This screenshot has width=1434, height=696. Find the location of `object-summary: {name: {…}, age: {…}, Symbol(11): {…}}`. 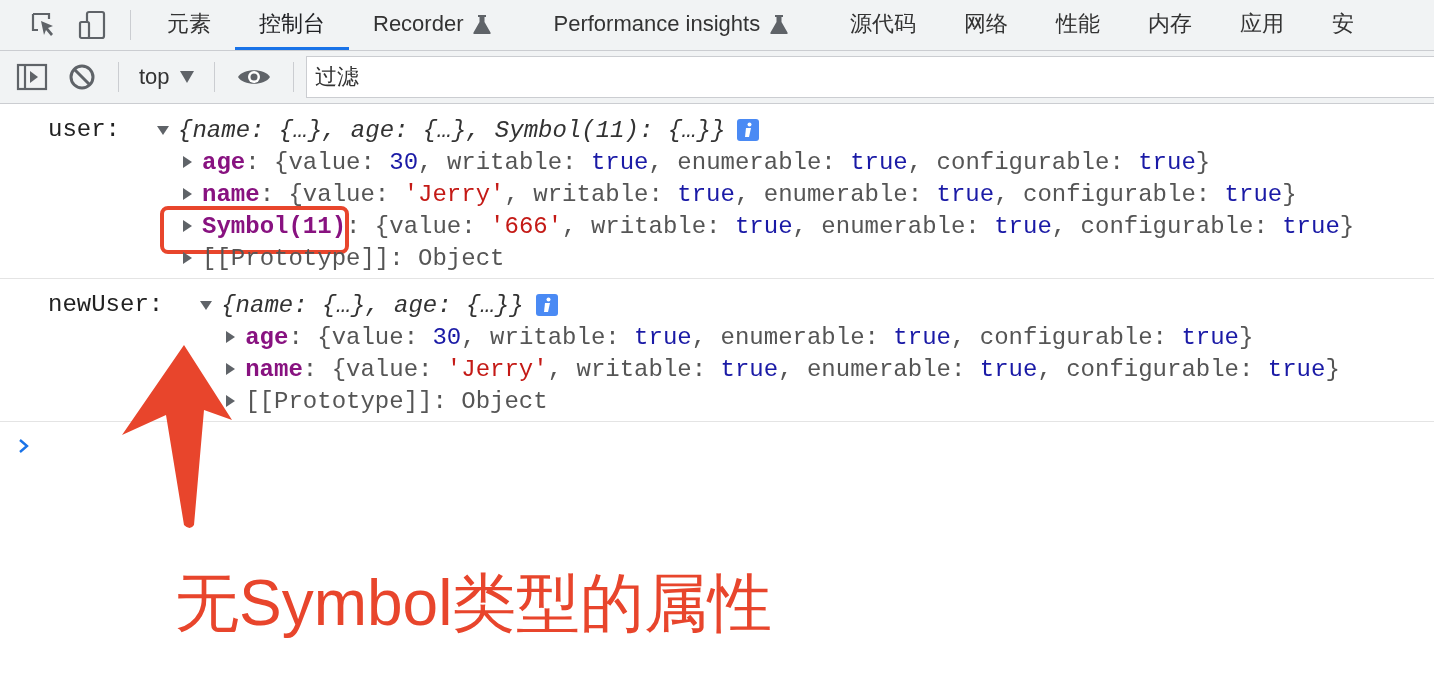

object-summary: {name: {…}, age: {…}, Symbol(11): {…}} is located at coordinates (452, 130).